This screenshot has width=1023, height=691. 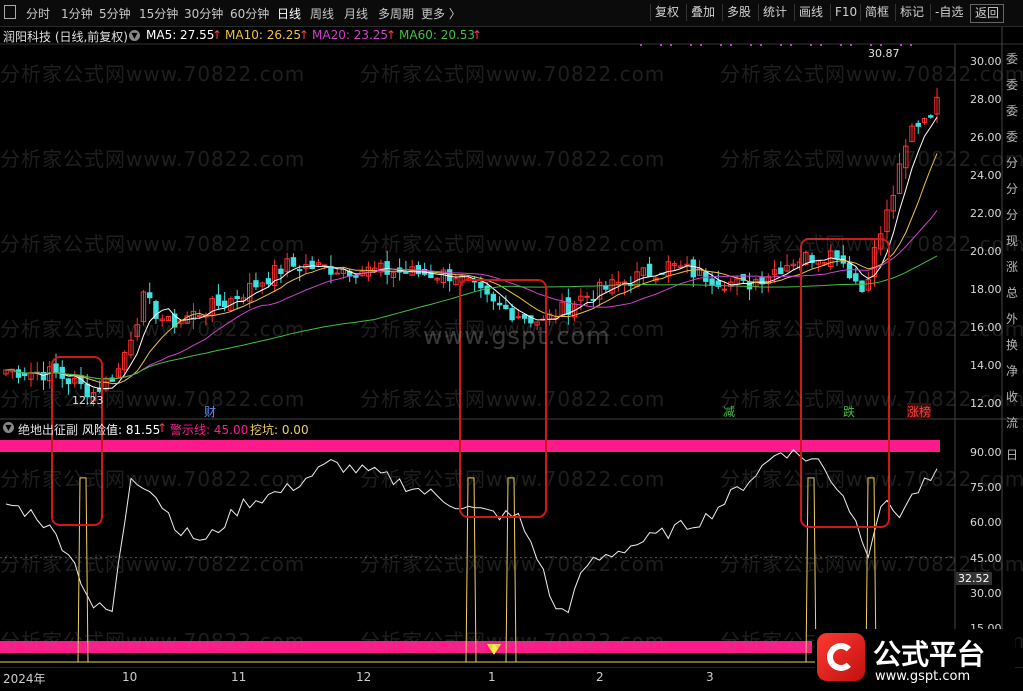 What do you see at coordinates (849, 411) in the screenshot?
I see `event-drop: 跌` at bounding box center [849, 411].